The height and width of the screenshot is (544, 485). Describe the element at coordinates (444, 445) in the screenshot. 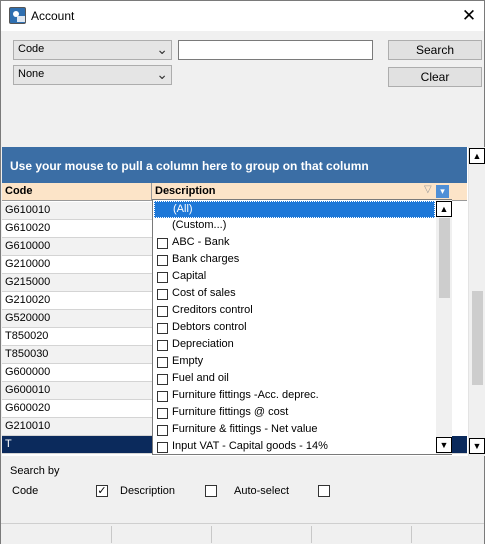

I see `dropdown-scroll-down-button: ▼` at that location.